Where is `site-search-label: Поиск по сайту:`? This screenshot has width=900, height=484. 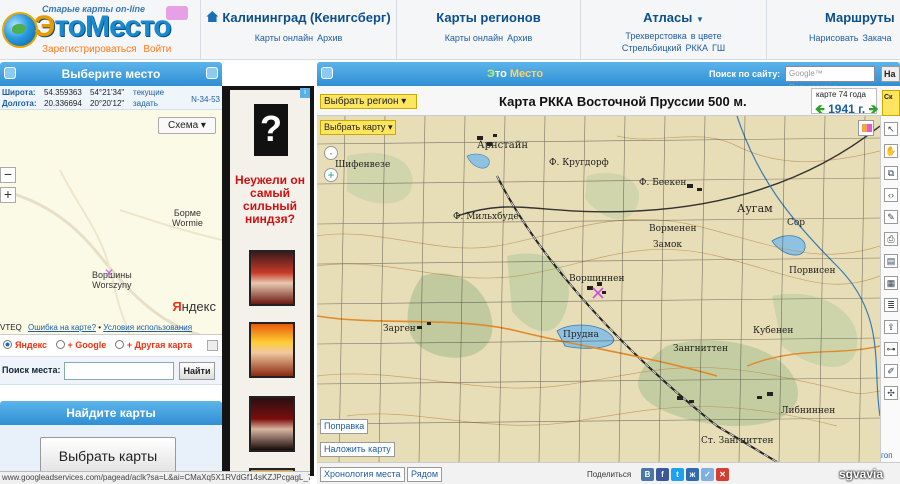
site-search-label: Поиск по сайту: is located at coordinates (745, 74).